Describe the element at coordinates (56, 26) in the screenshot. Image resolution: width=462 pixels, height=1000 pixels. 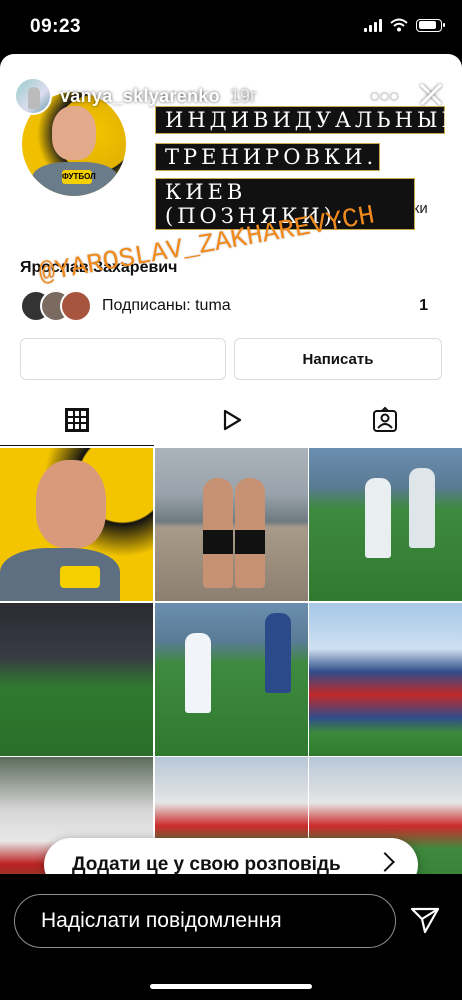
I see `status-time: 09:23` at that location.